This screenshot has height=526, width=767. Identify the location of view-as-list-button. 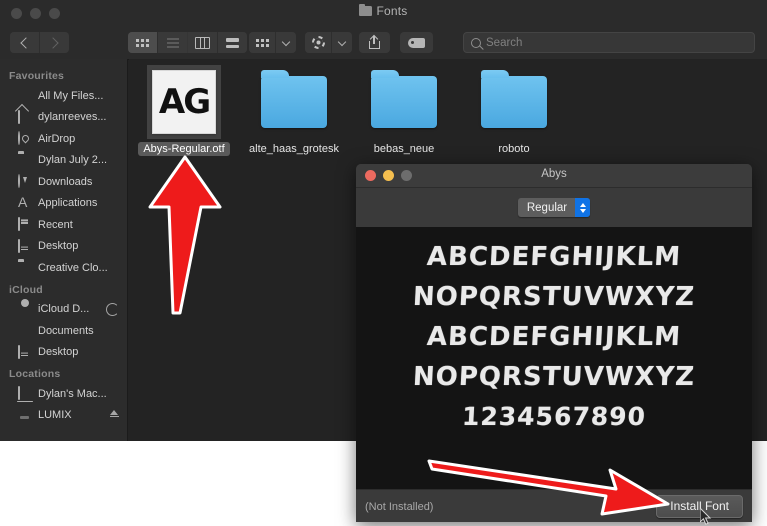
(173, 42).